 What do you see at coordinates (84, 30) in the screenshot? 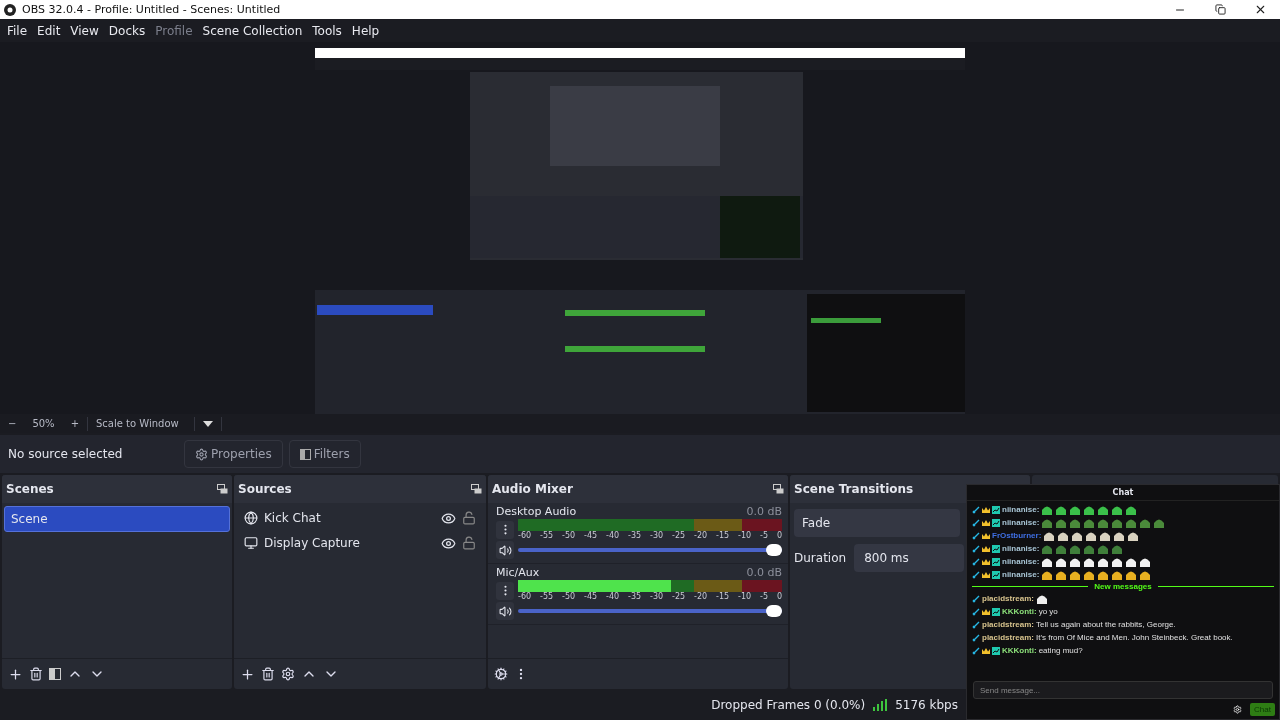
I see `menu-item: View` at bounding box center [84, 30].